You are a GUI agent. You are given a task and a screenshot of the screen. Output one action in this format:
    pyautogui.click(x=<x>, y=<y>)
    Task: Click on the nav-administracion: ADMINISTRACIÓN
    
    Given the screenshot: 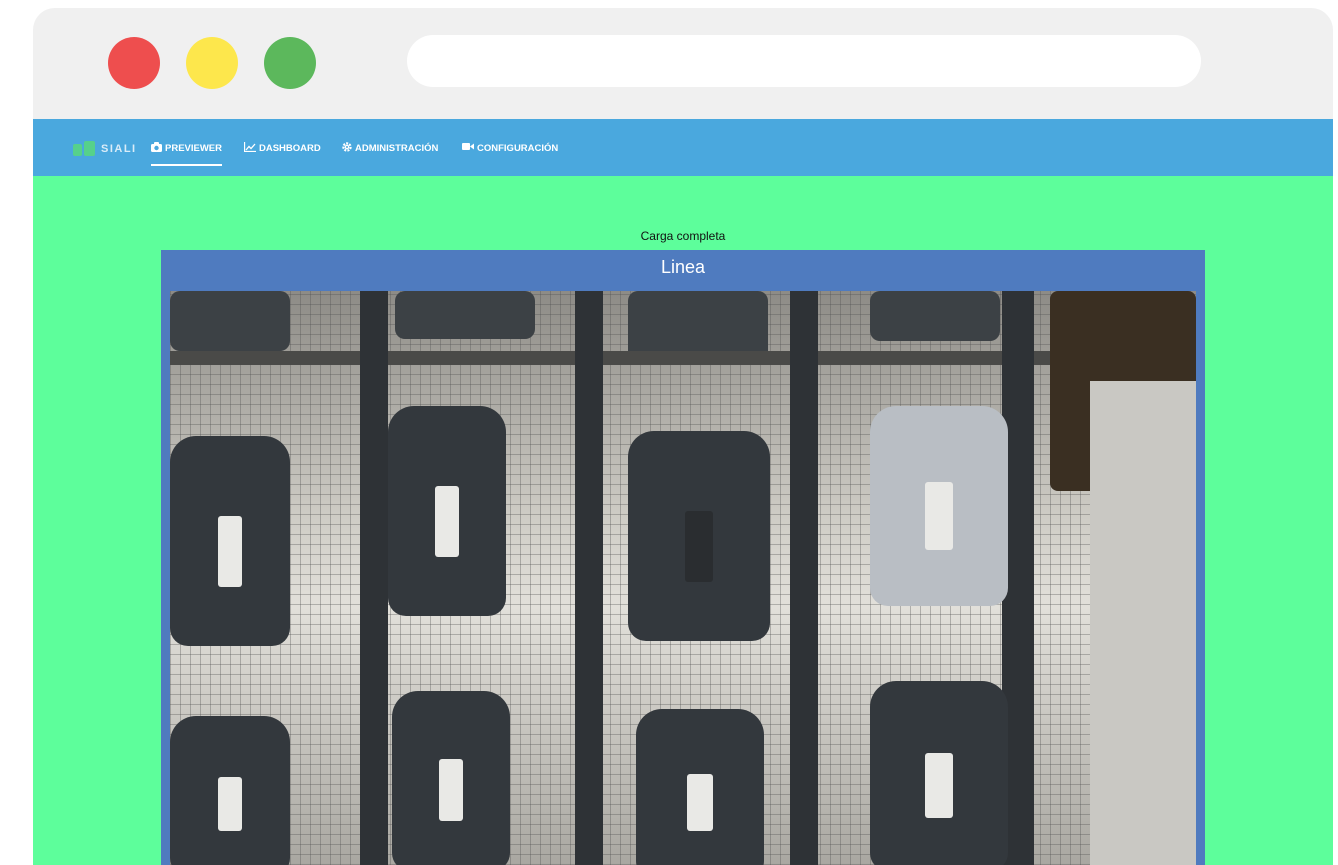 What is the action you would take?
    pyautogui.click(x=390, y=148)
    